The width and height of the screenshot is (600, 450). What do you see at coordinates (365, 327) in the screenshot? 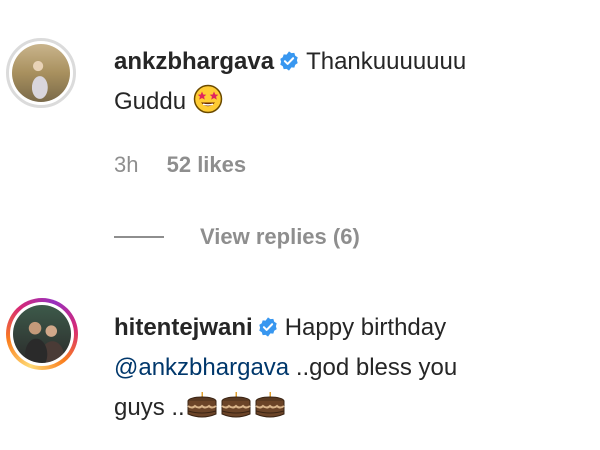
I see `comment-text: Happy birthday` at bounding box center [365, 327].